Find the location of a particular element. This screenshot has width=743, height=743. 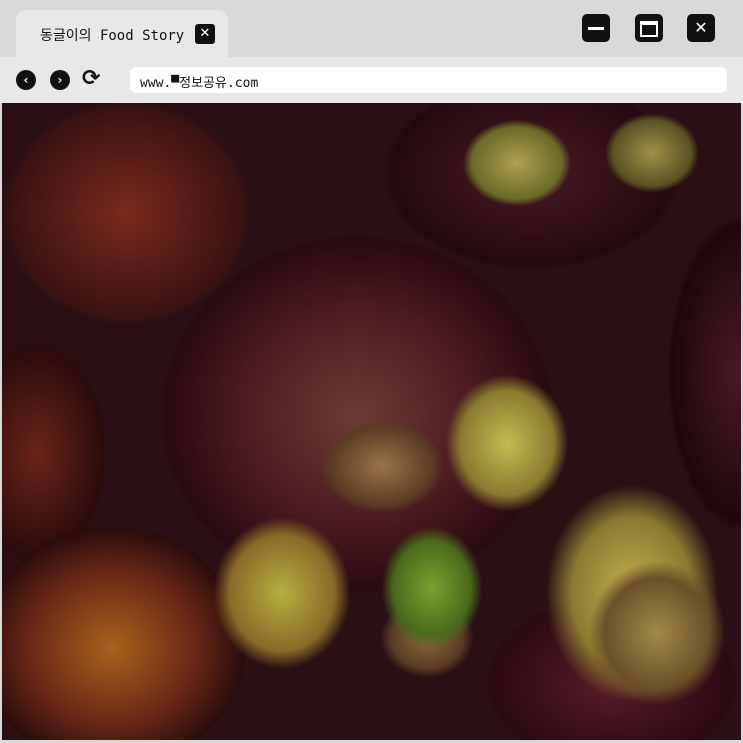

reload-icon: ⟳ is located at coordinates (91, 78).